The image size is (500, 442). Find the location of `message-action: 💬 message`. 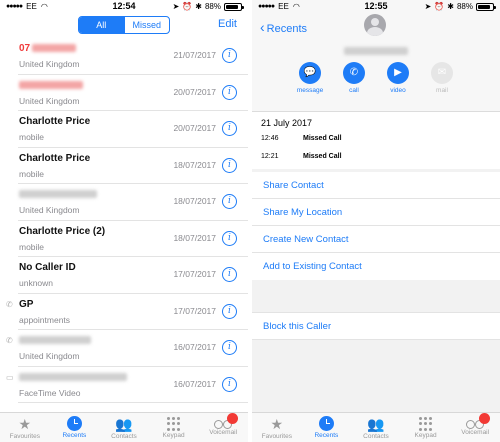

message-action: 💬 message is located at coordinates (310, 78).